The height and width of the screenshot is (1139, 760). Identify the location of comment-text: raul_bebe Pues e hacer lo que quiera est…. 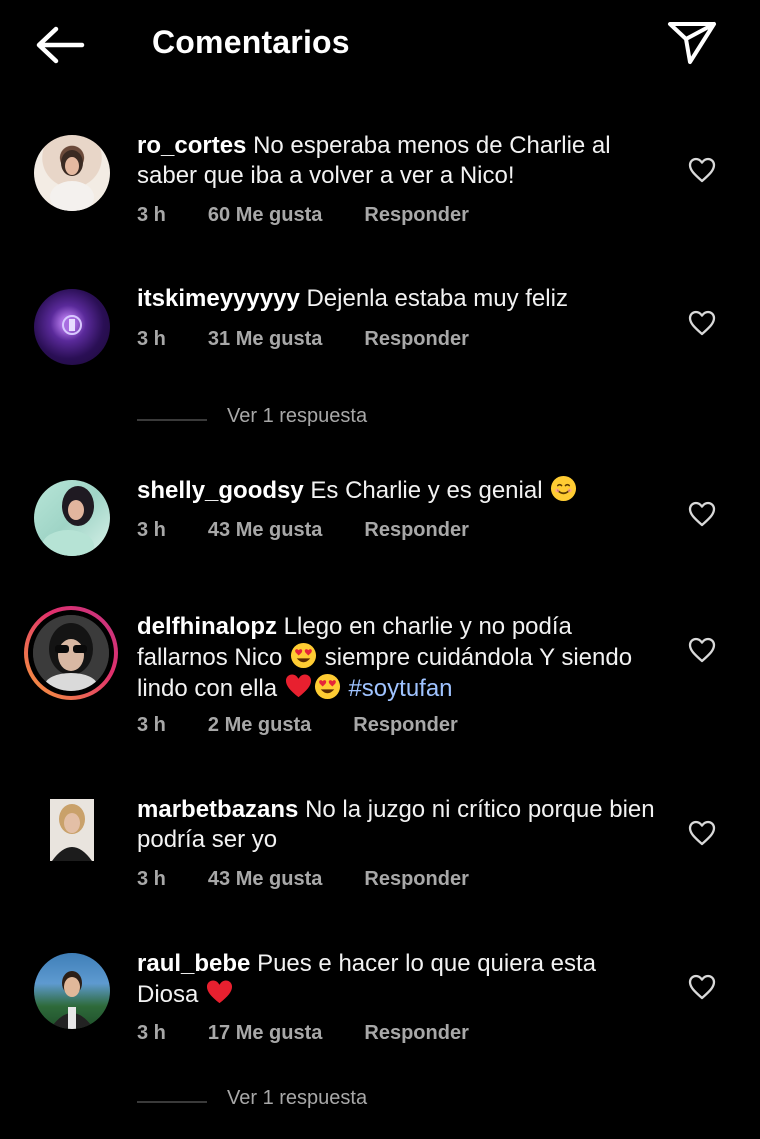
(397, 979).